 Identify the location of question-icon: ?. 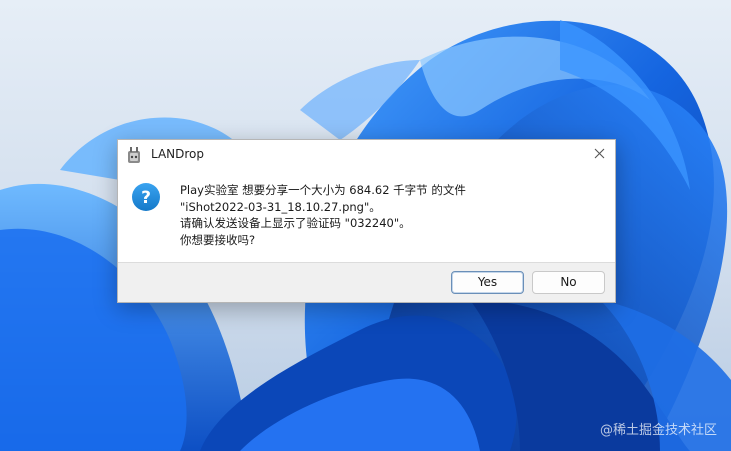
(146, 197).